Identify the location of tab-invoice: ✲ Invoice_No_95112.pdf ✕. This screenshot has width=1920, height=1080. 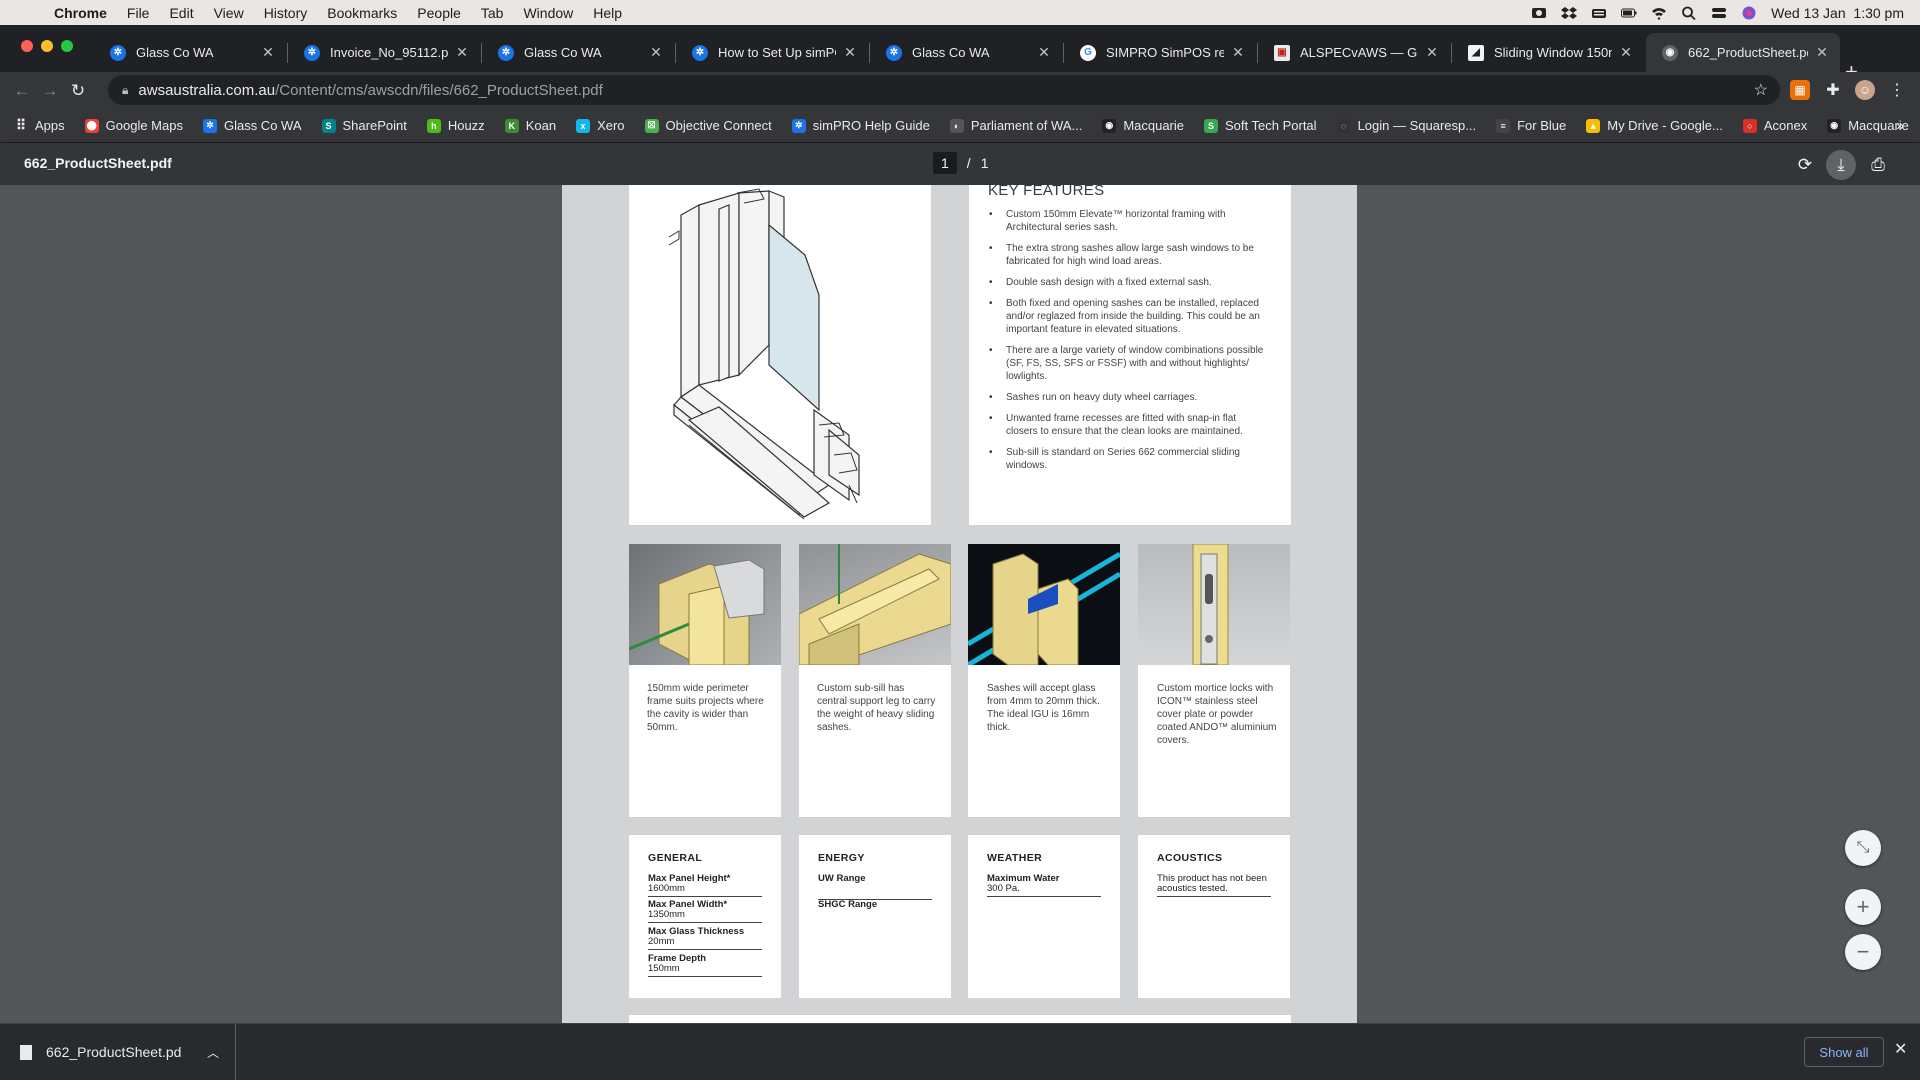
(384, 52).